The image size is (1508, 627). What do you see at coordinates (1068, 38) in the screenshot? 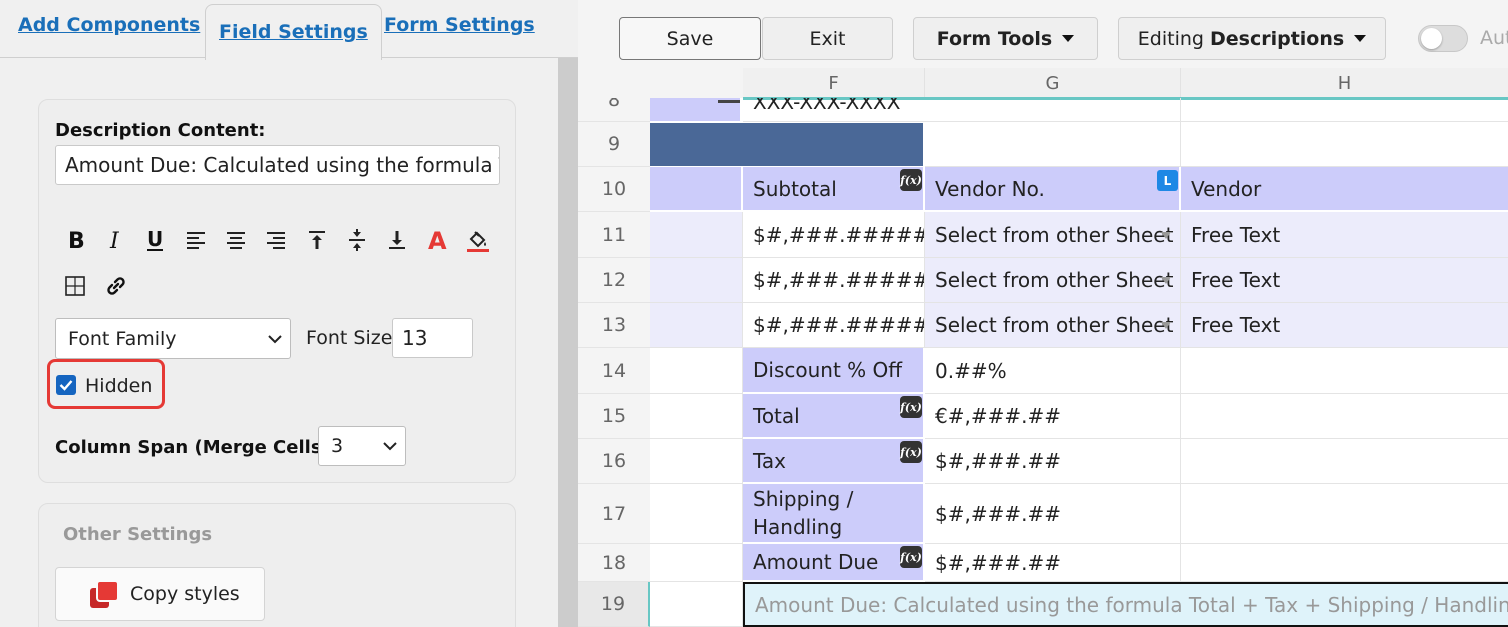
I see `caret-down-icon` at bounding box center [1068, 38].